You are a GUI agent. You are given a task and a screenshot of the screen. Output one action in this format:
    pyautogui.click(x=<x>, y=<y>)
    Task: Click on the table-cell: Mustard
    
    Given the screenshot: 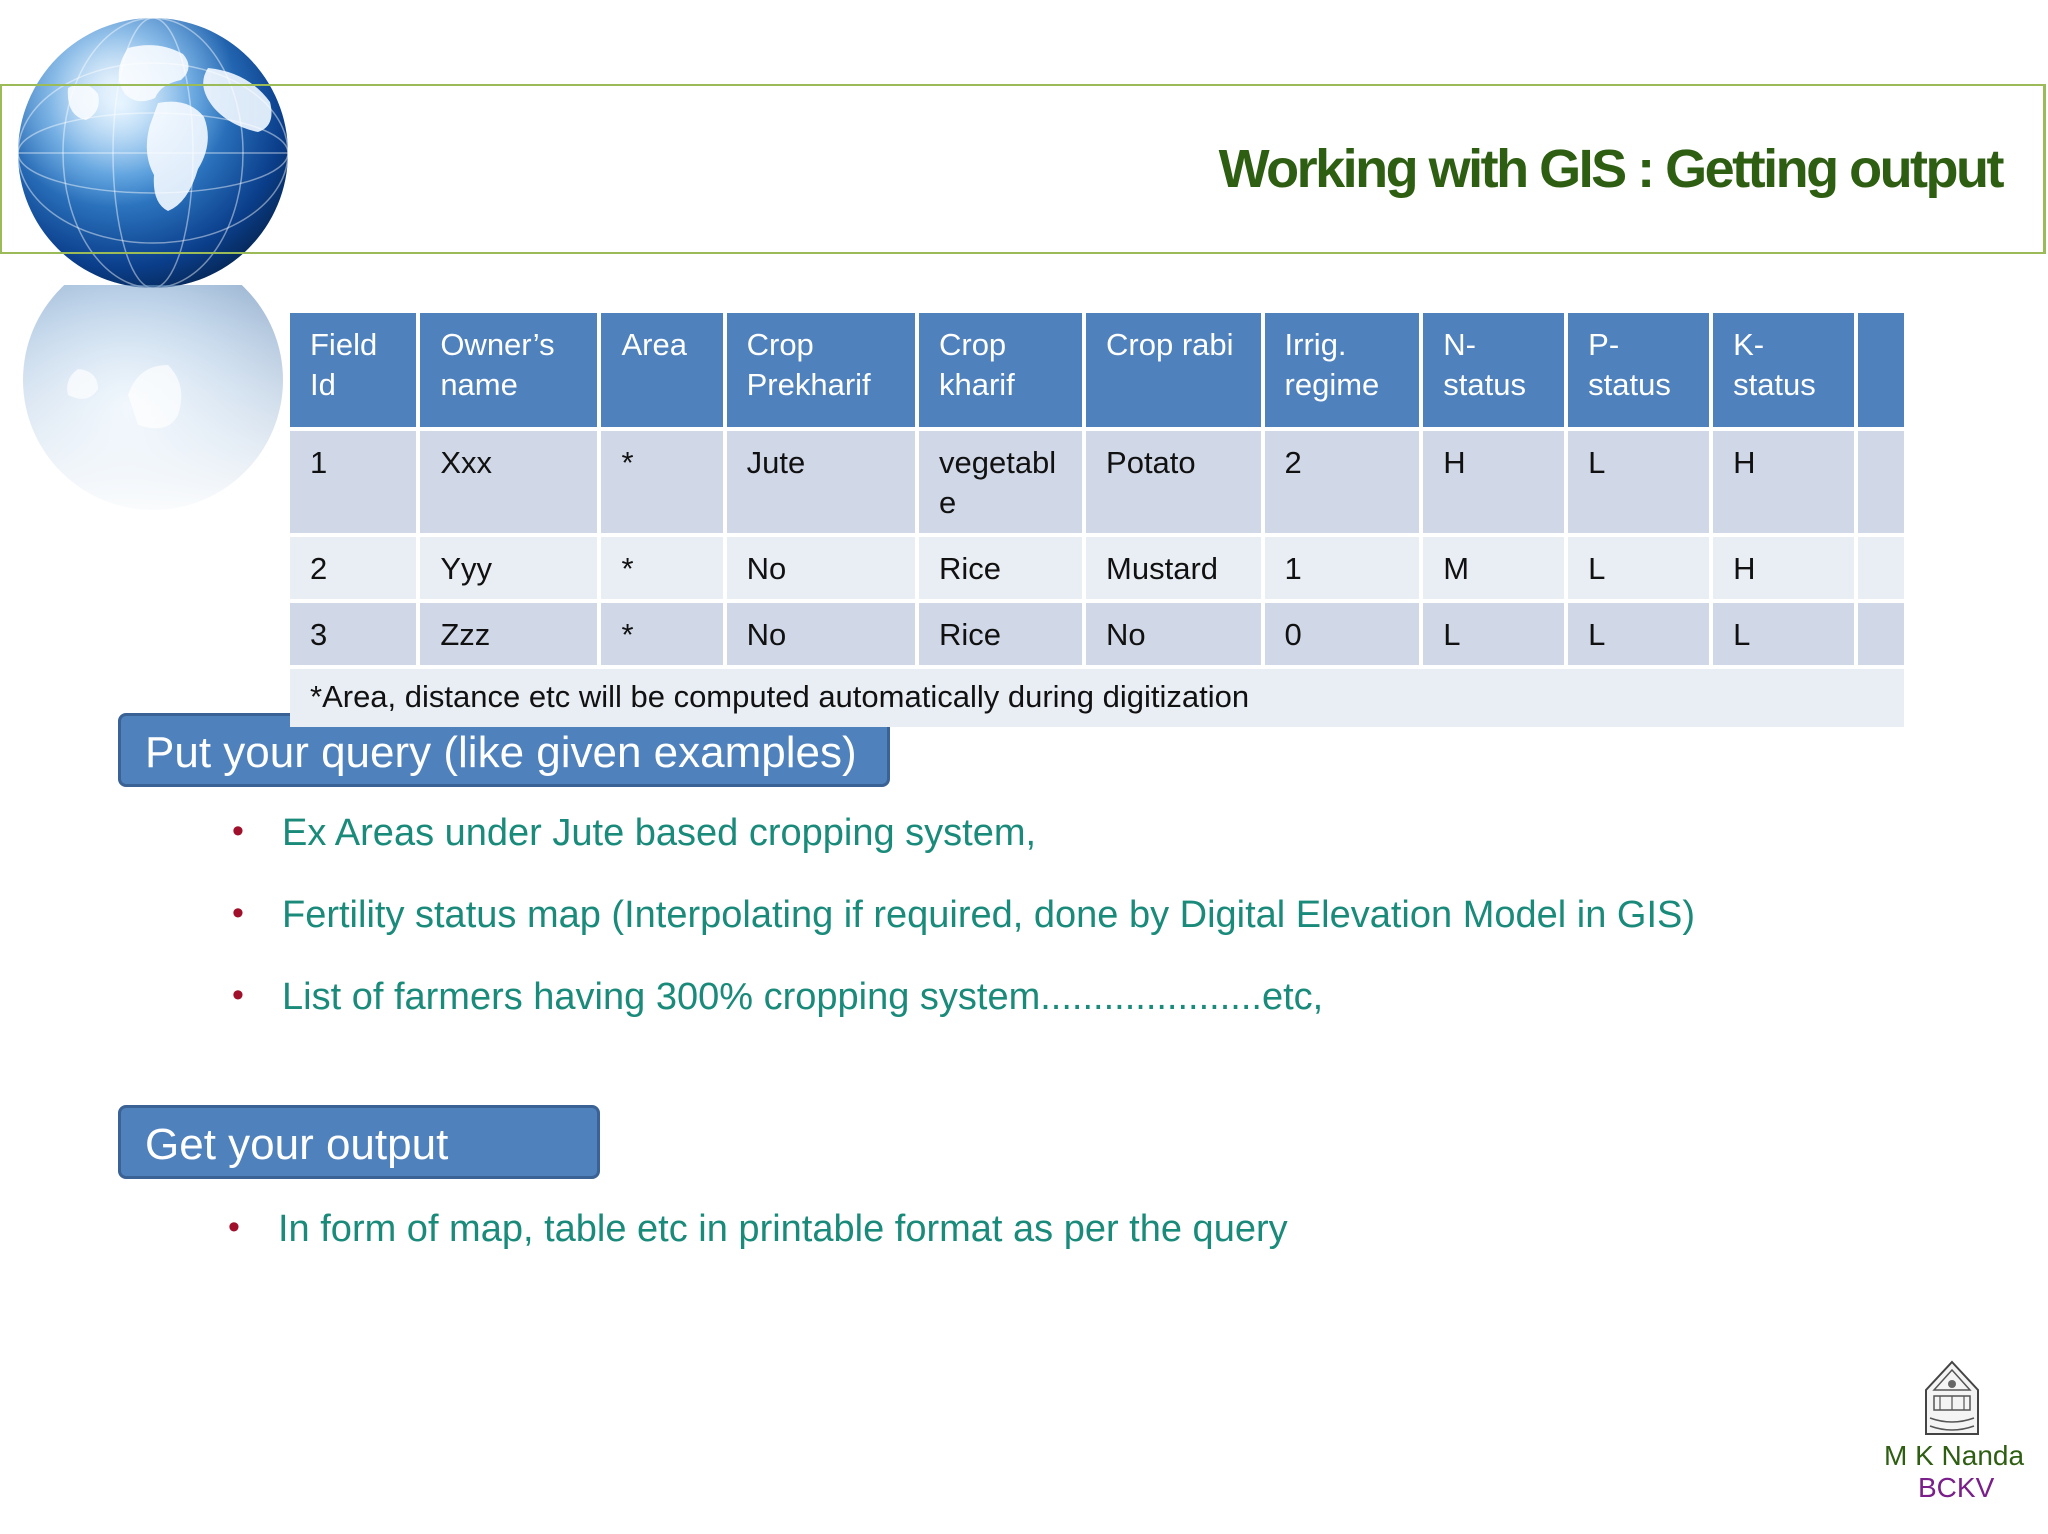 What is the action you would take?
    pyautogui.click(x=1173, y=568)
    